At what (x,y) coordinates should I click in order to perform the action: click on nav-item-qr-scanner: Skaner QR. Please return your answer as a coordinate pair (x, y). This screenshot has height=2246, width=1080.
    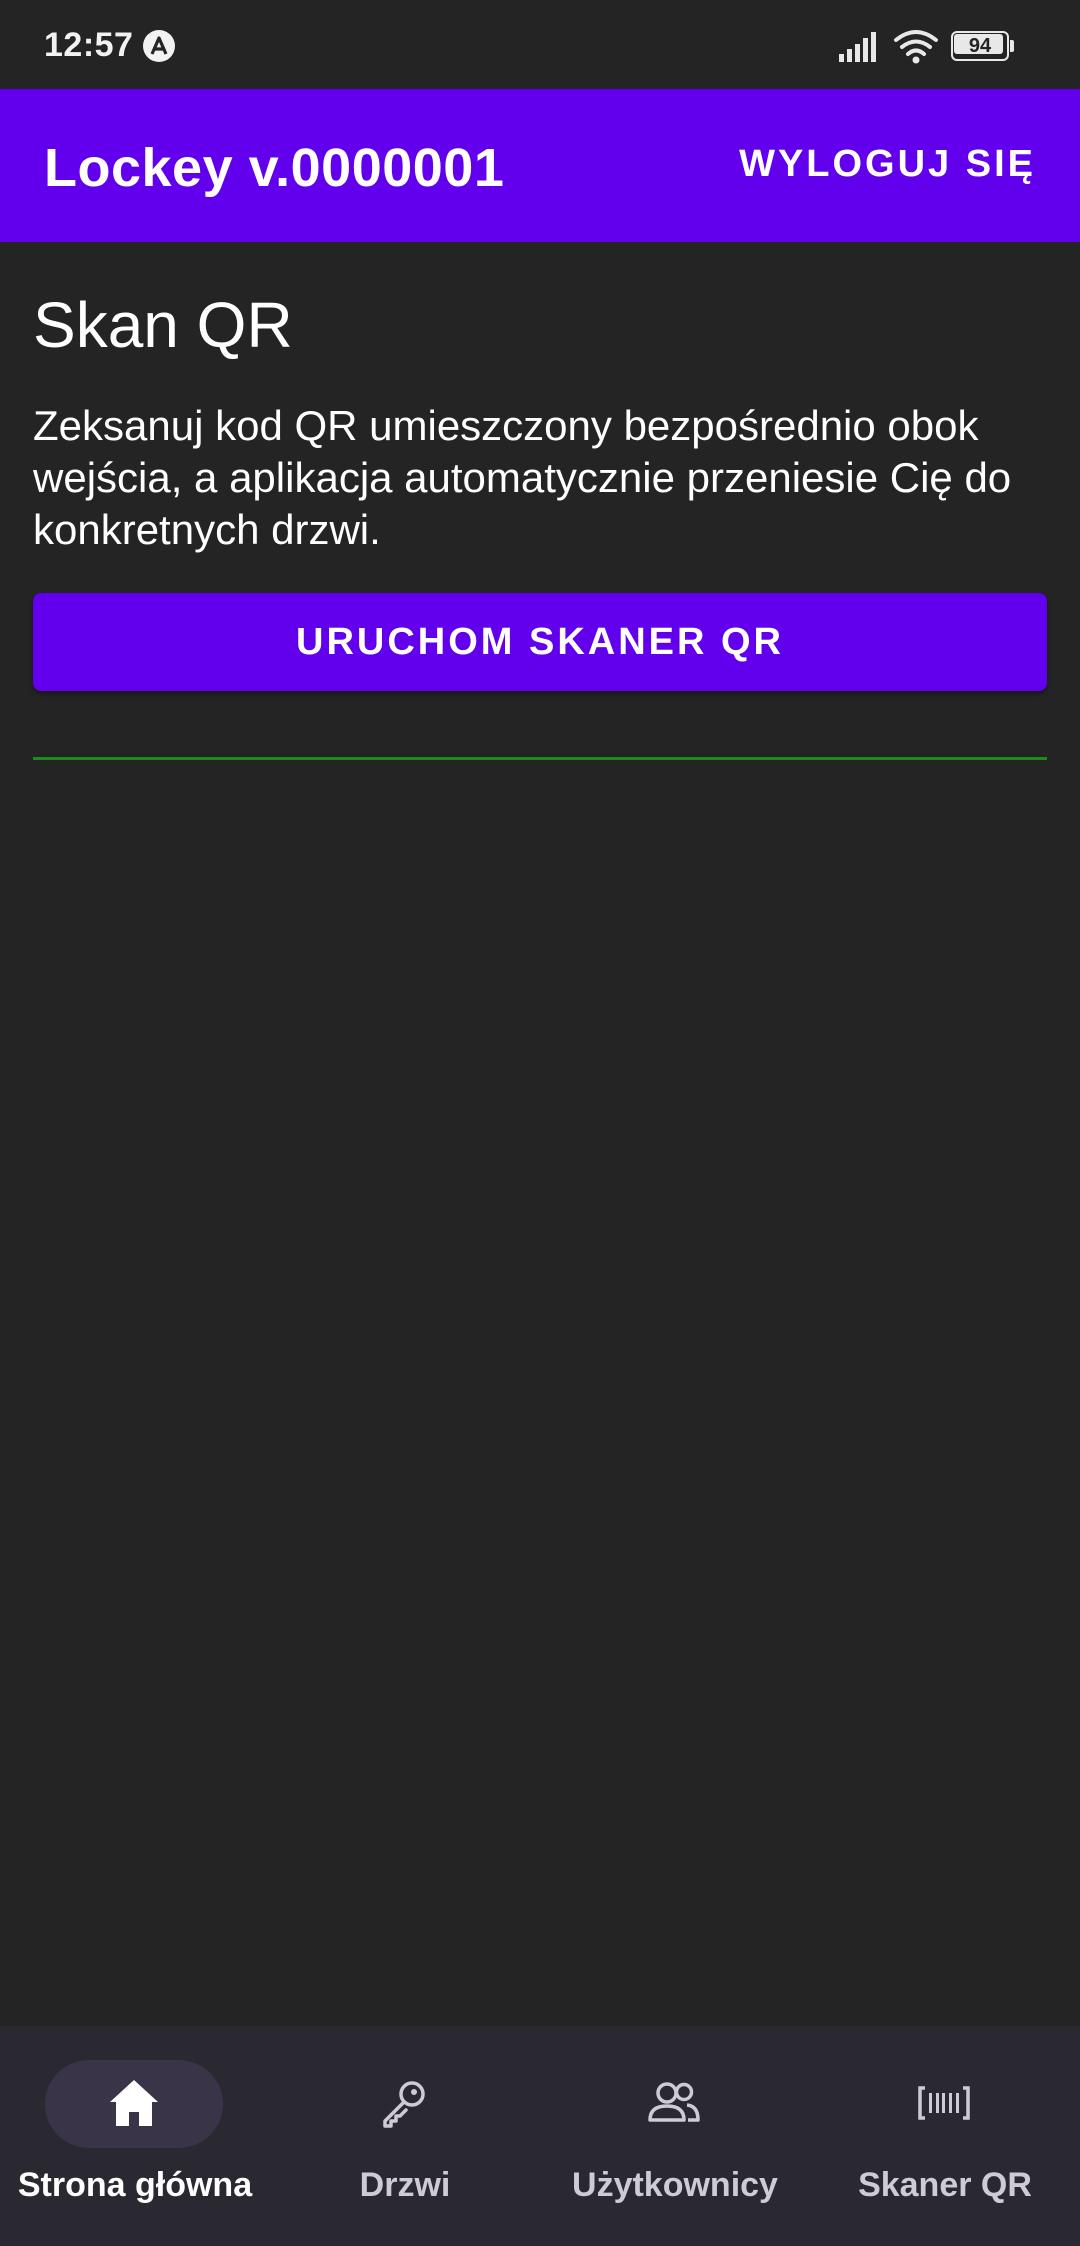
    Looking at the image, I should click on (945, 2136).